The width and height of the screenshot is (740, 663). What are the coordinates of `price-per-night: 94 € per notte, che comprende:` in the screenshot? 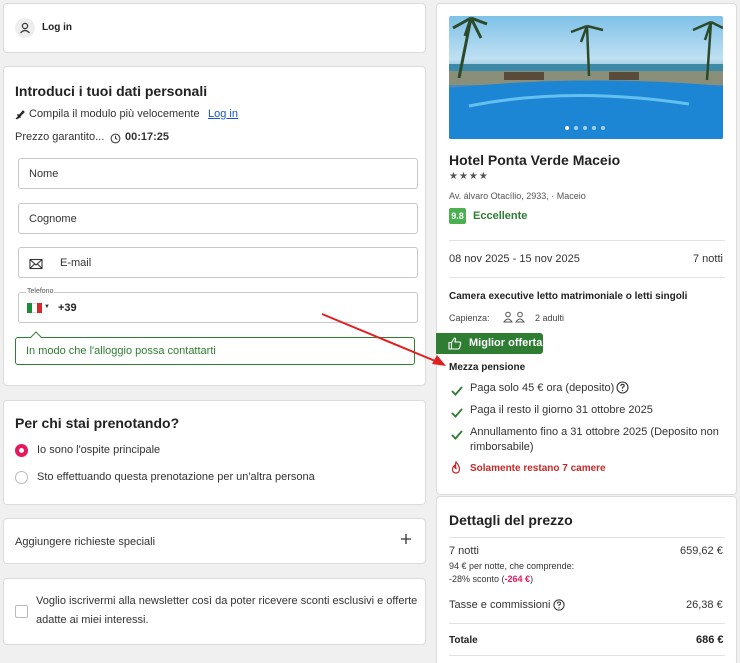 It's located at (512, 566).